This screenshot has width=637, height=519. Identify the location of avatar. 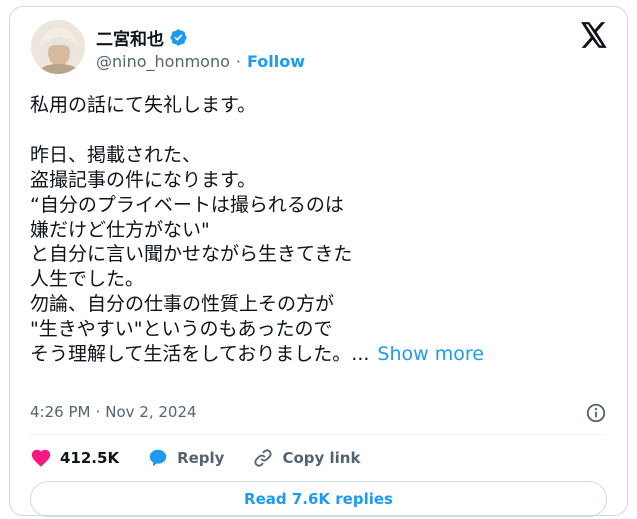
(58, 47).